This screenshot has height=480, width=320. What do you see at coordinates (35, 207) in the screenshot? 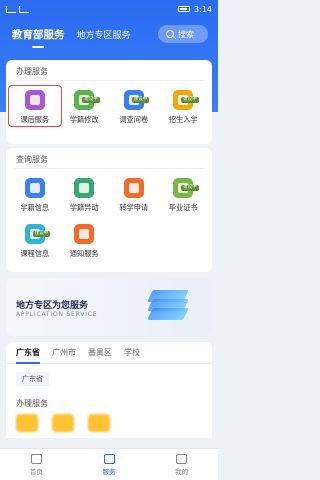
I see `service-label: 学籍信息` at bounding box center [35, 207].